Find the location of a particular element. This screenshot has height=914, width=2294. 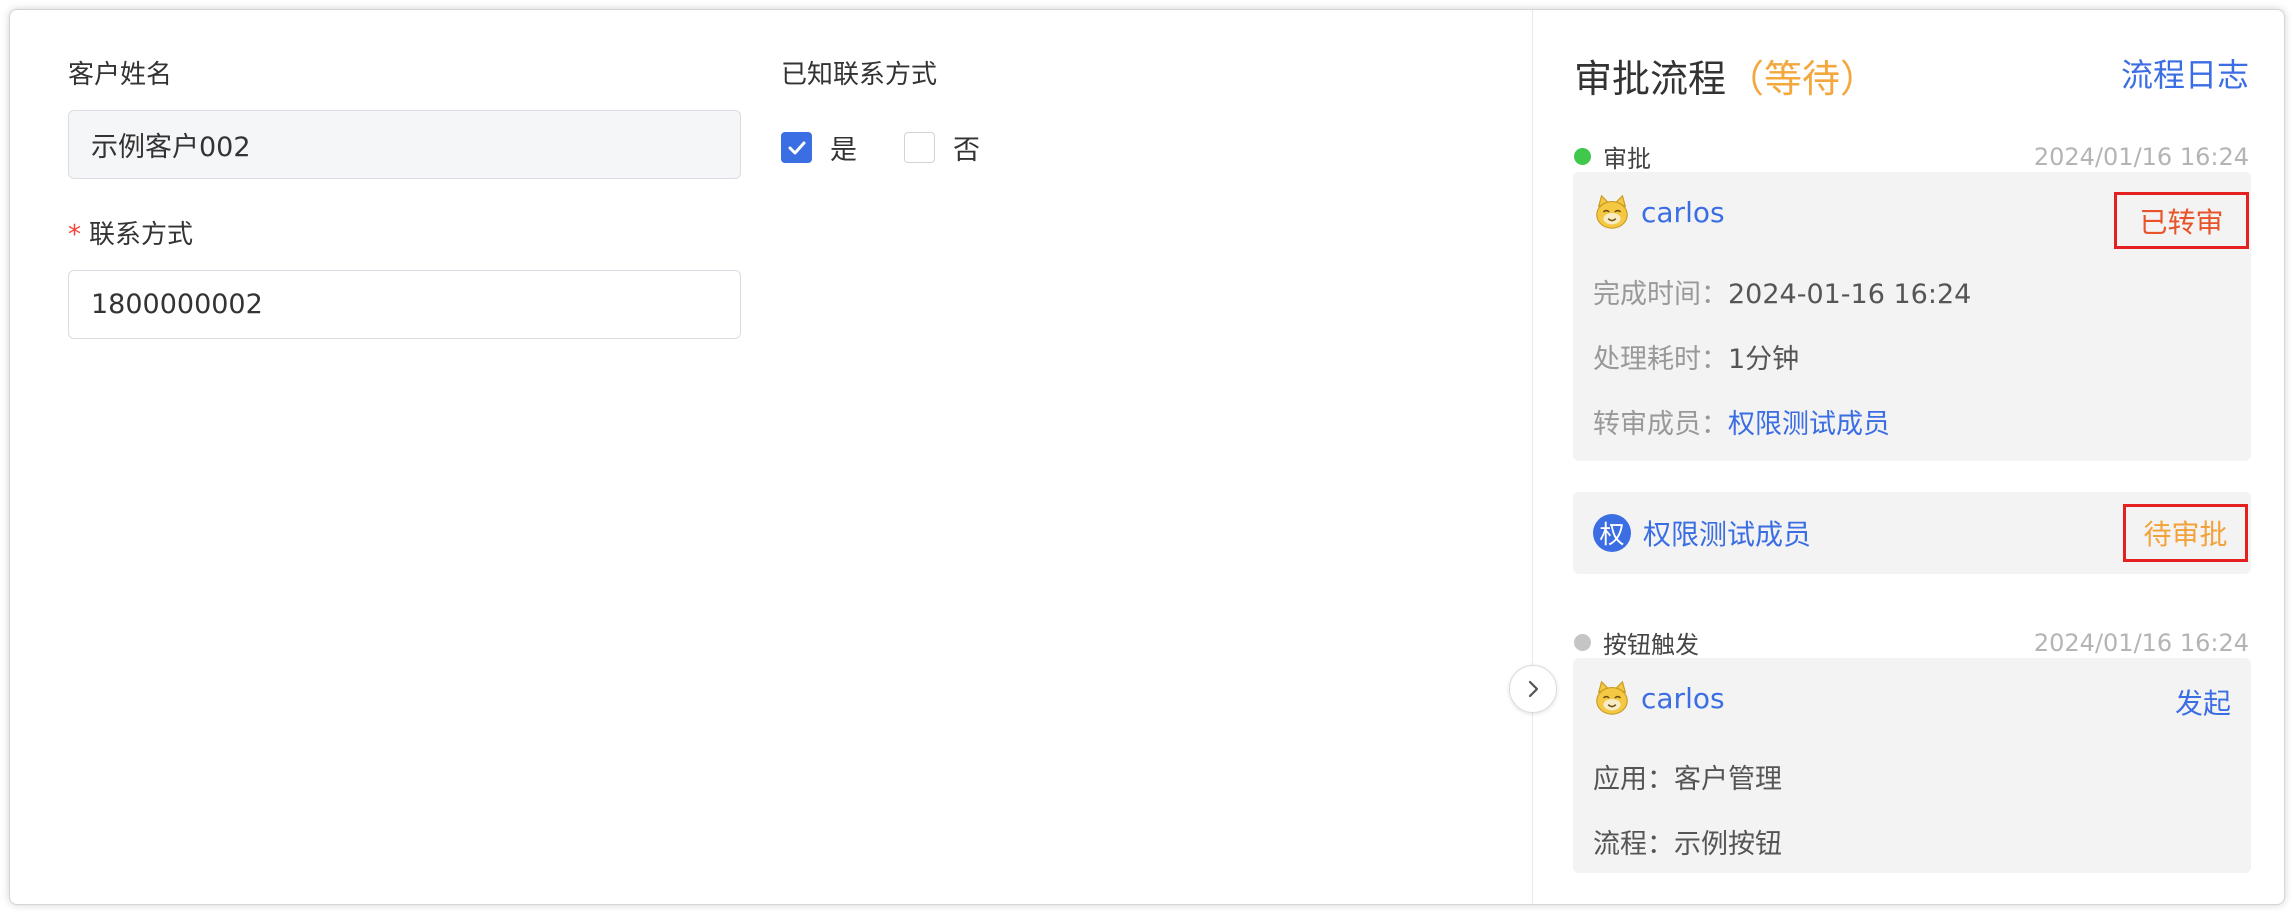

contact-label-text: 联系方式 is located at coordinates (141, 235).